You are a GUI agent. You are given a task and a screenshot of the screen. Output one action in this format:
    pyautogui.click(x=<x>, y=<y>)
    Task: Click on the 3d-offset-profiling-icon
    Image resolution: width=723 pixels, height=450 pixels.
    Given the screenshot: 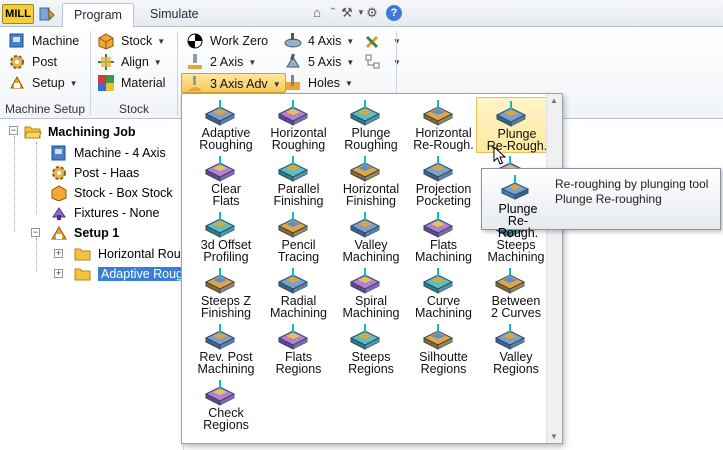 What is the action you would take?
    pyautogui.click(x=220, y=225)
    